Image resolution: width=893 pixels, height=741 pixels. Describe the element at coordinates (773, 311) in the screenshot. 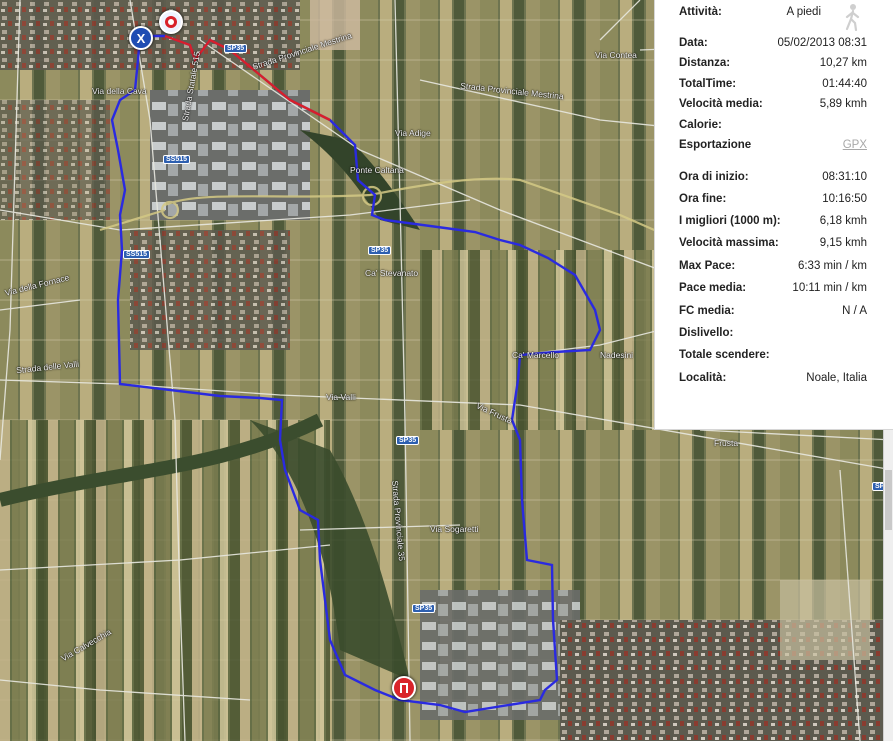

I see `info-row-avg-hr: FC media: N / A` at that location.